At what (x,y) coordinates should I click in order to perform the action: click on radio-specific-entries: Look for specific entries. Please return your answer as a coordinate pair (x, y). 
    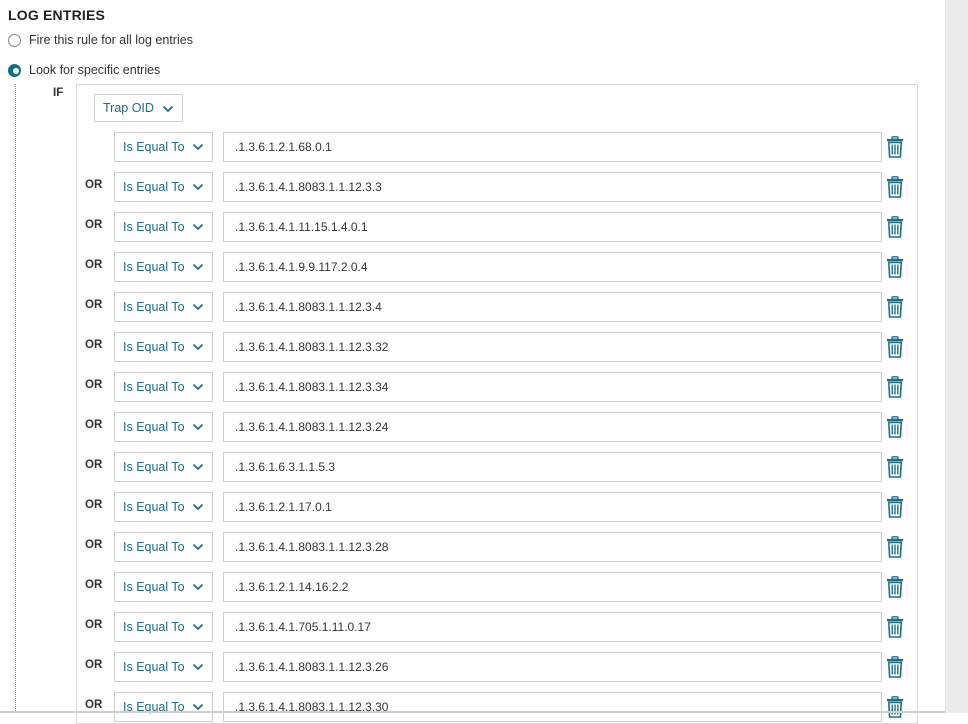
    Looking at the image, I should click on (84, 70).